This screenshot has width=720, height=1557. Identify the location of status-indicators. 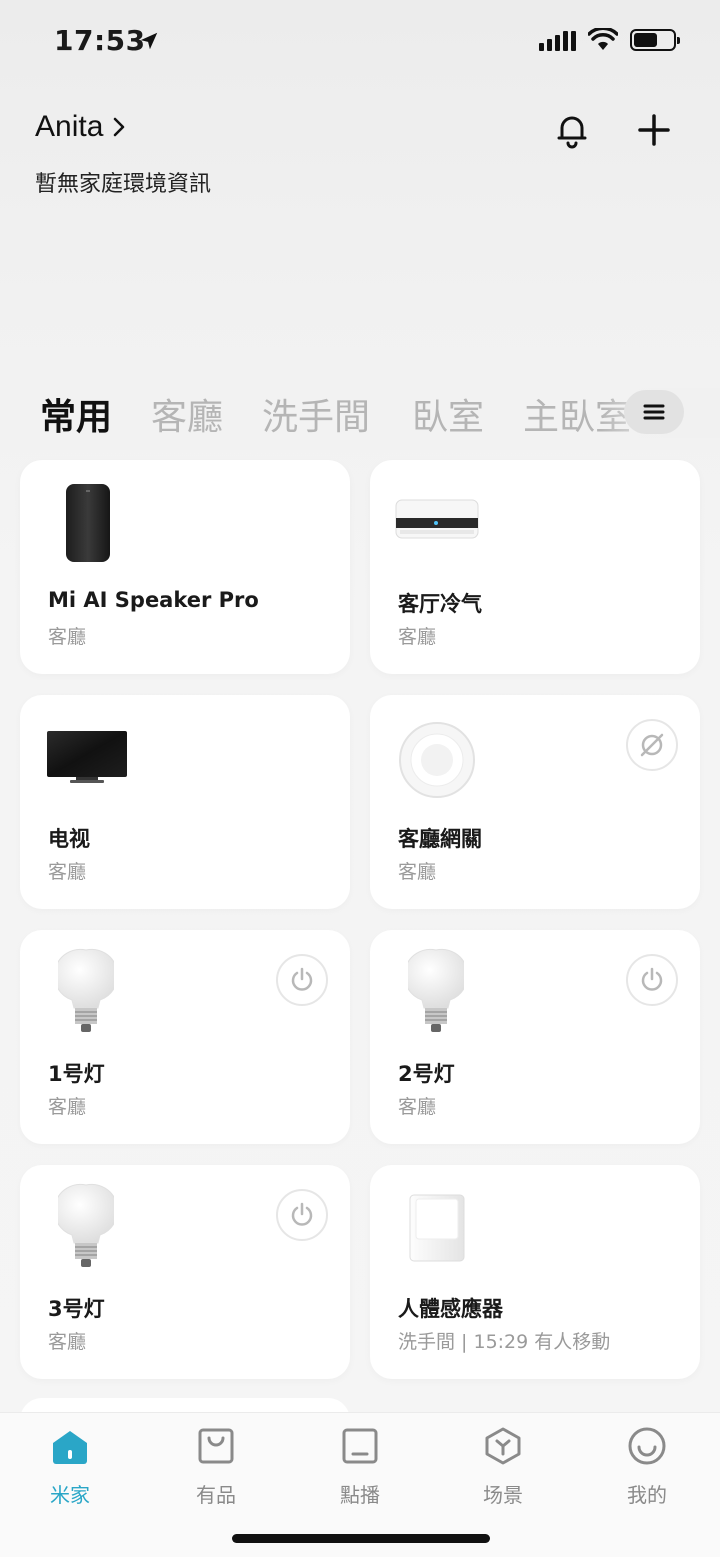
(609, 40).